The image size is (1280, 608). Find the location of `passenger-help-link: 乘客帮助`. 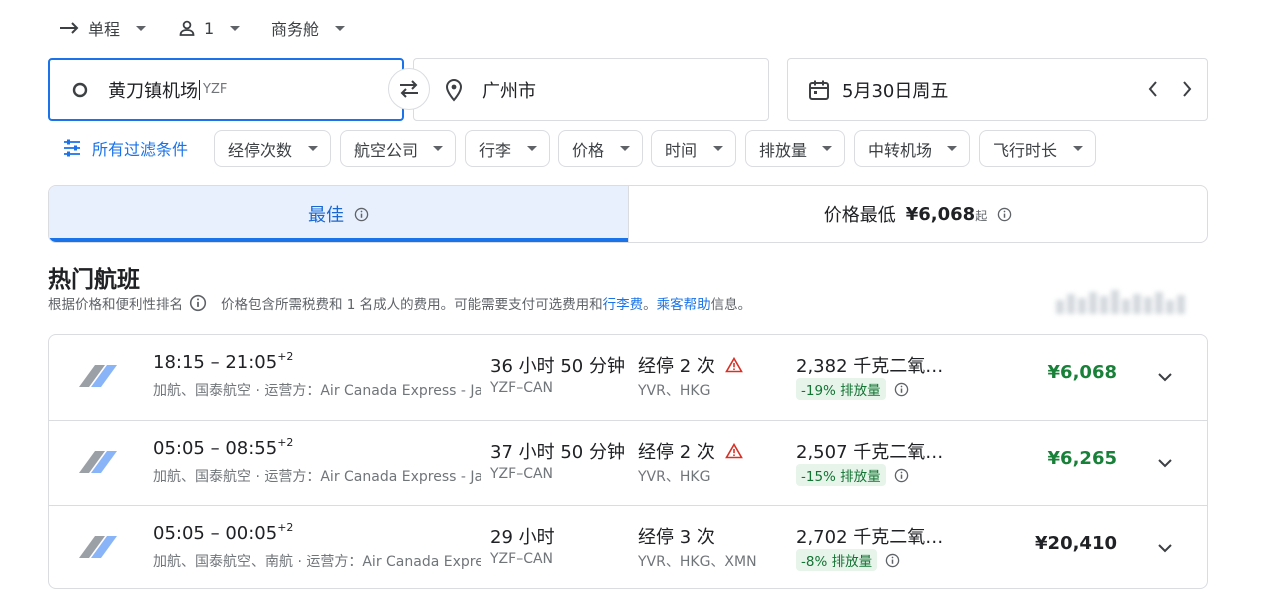

passenger-help-link: 乘客帮助 is located at coordinates (684, 303).